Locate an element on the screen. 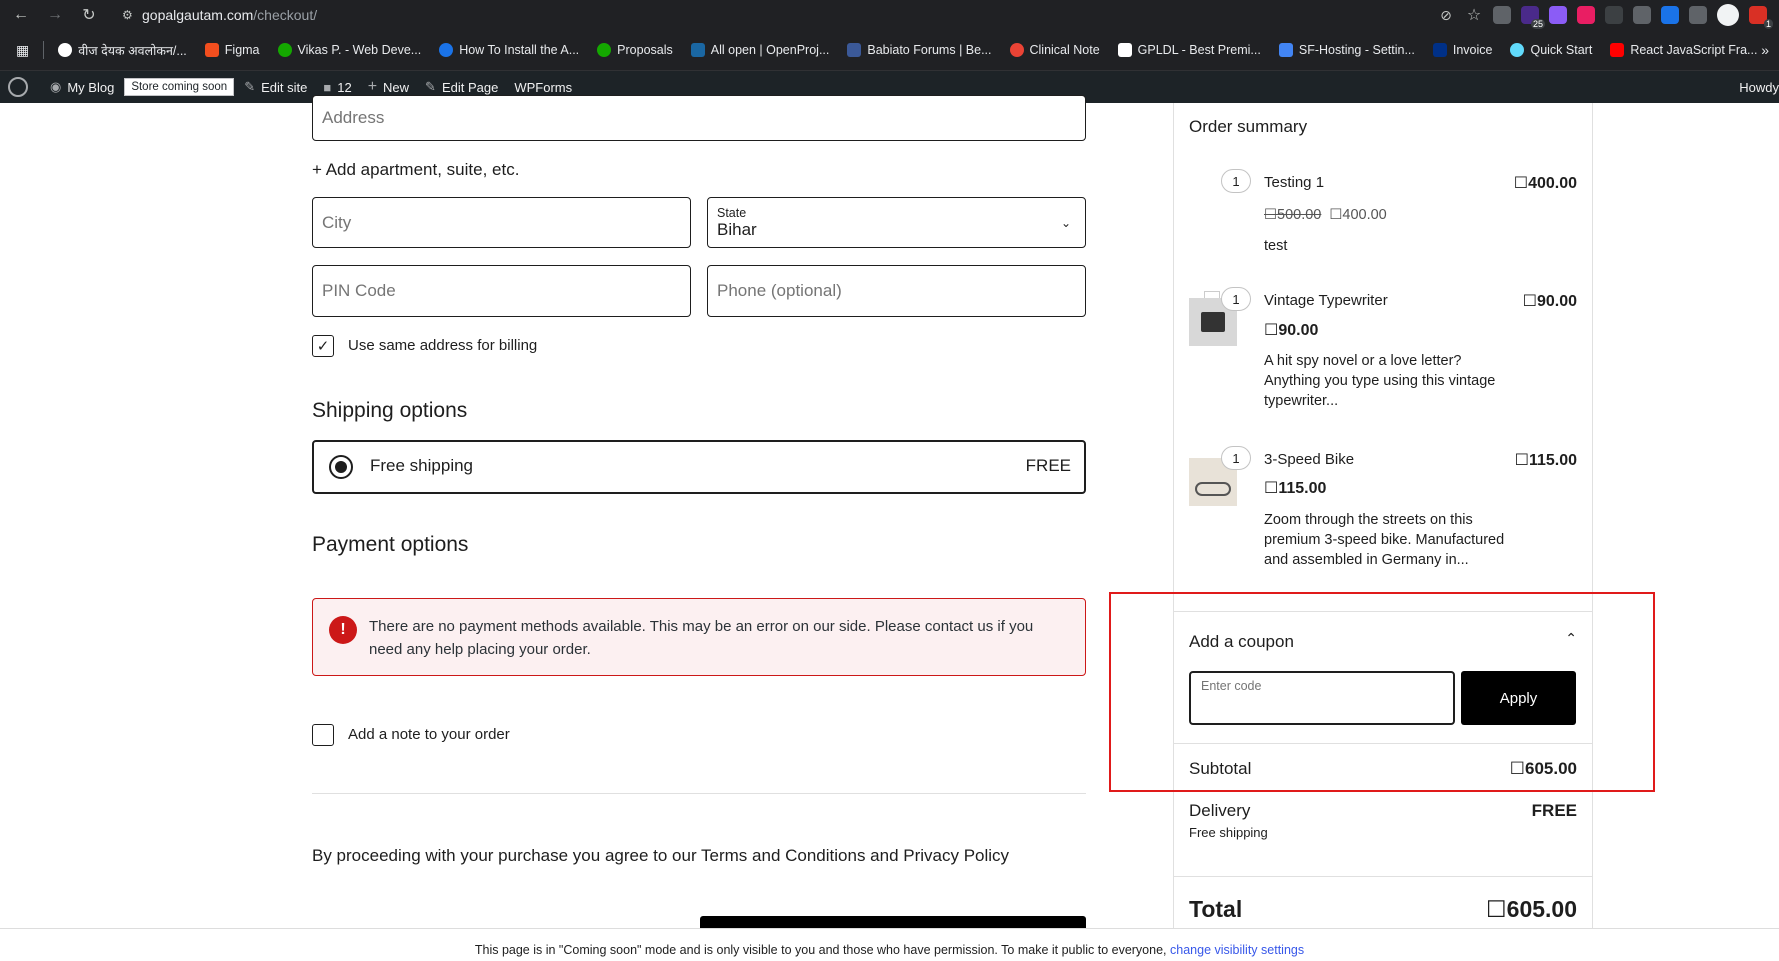 This screenshot has height=961, width=1779. phone-field: Phone (optional) is located at coordinates (896, 291).